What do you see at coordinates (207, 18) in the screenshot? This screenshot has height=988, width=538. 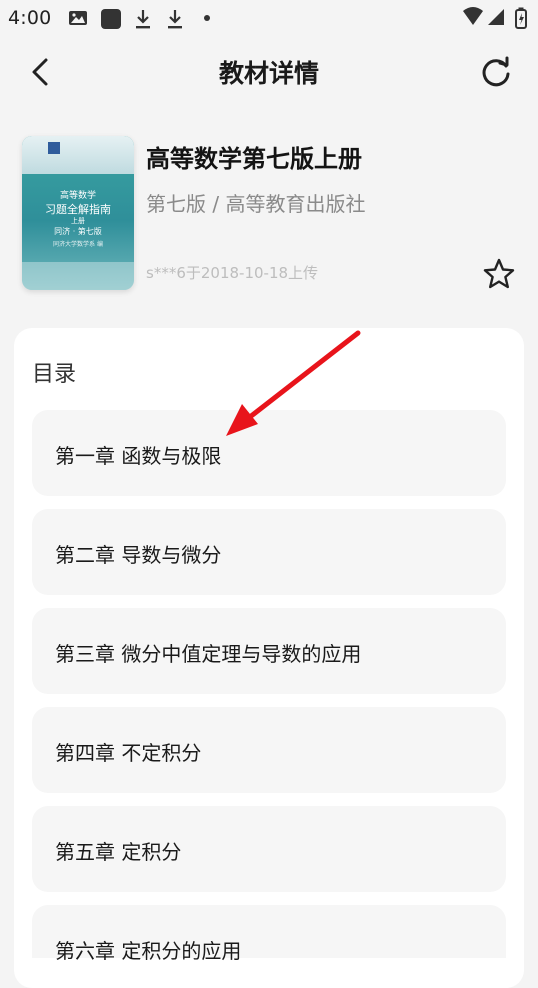 I see `more-notifications-dot-icon` at bounding box center [207, 18].